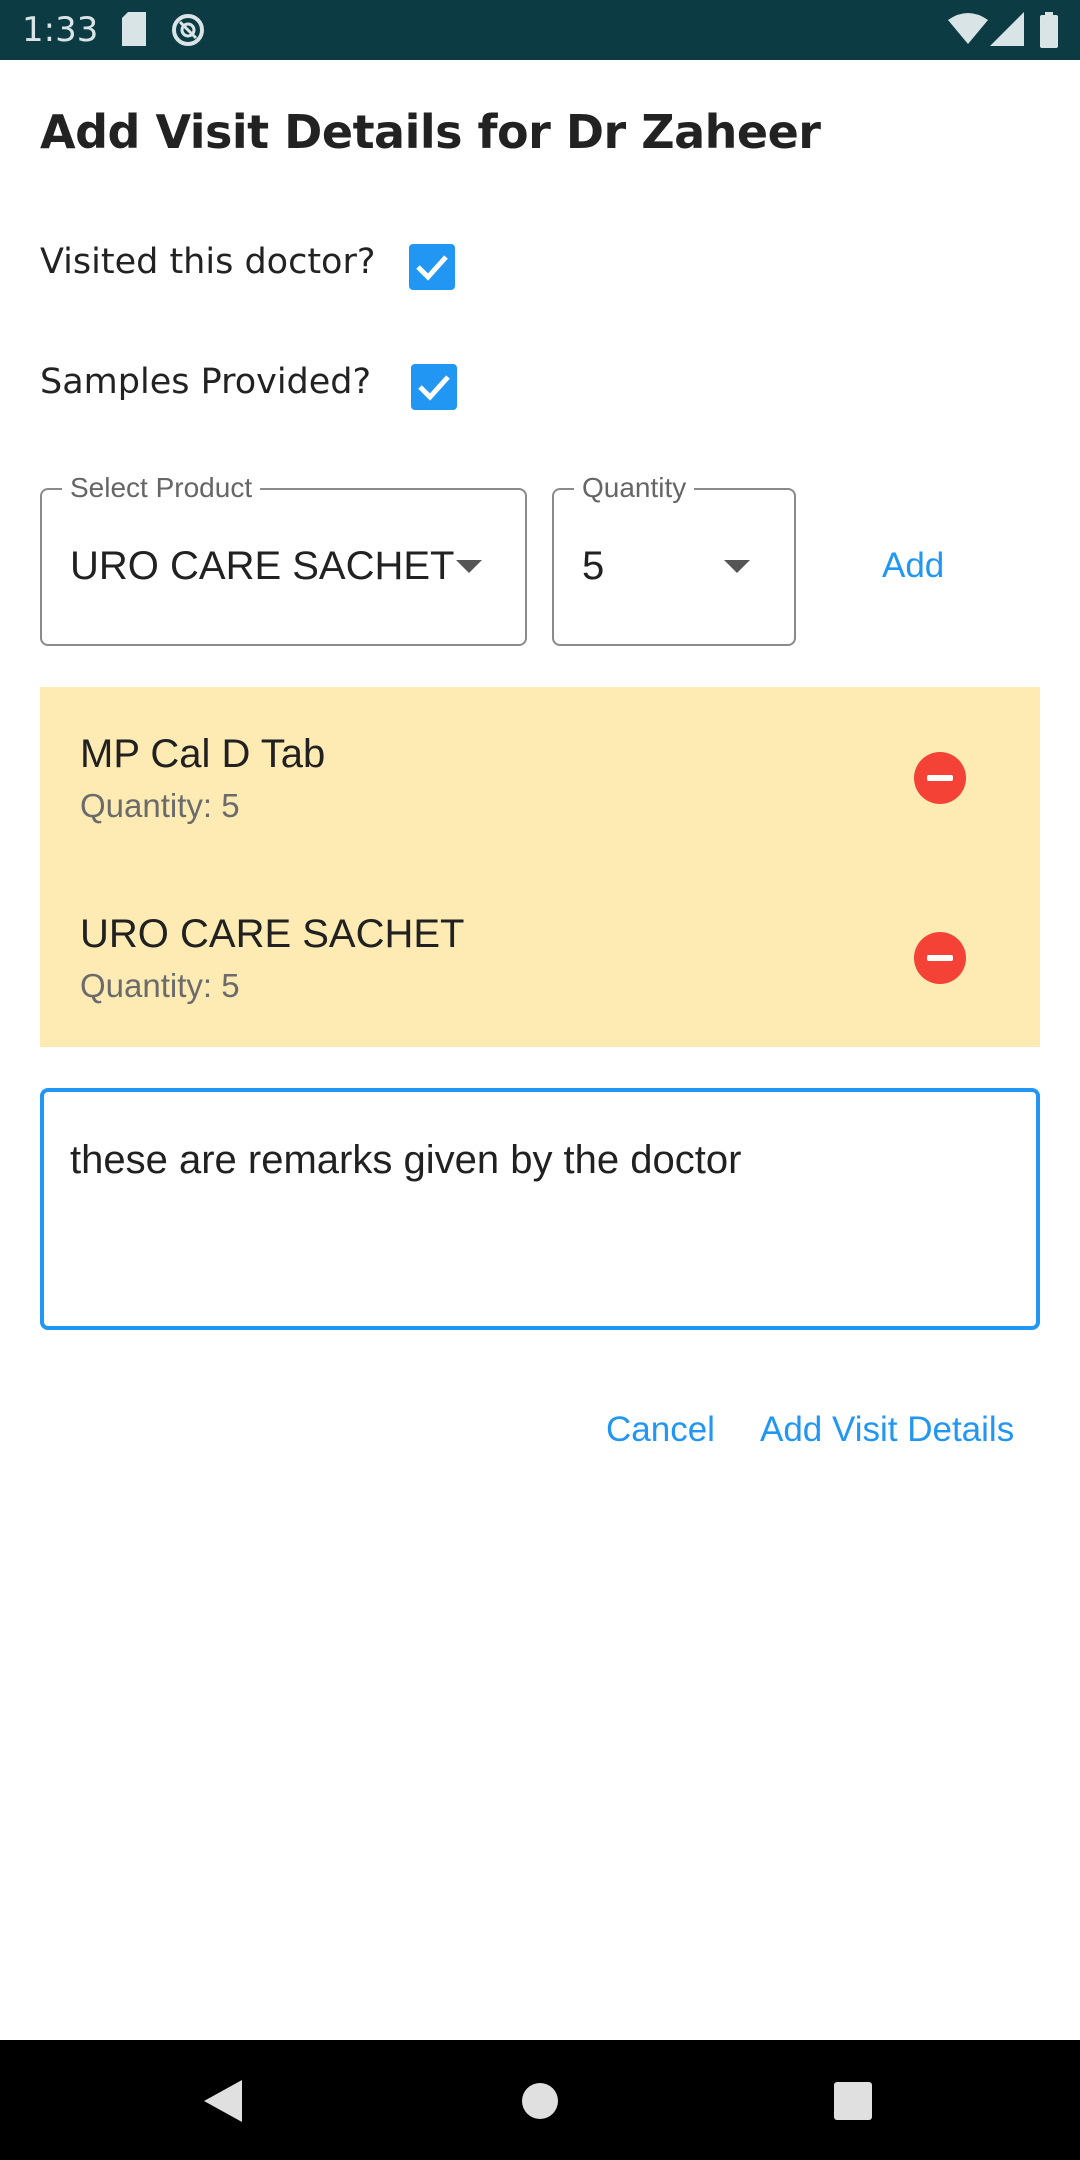  I want to click on back-icon, so click(224, 2103).